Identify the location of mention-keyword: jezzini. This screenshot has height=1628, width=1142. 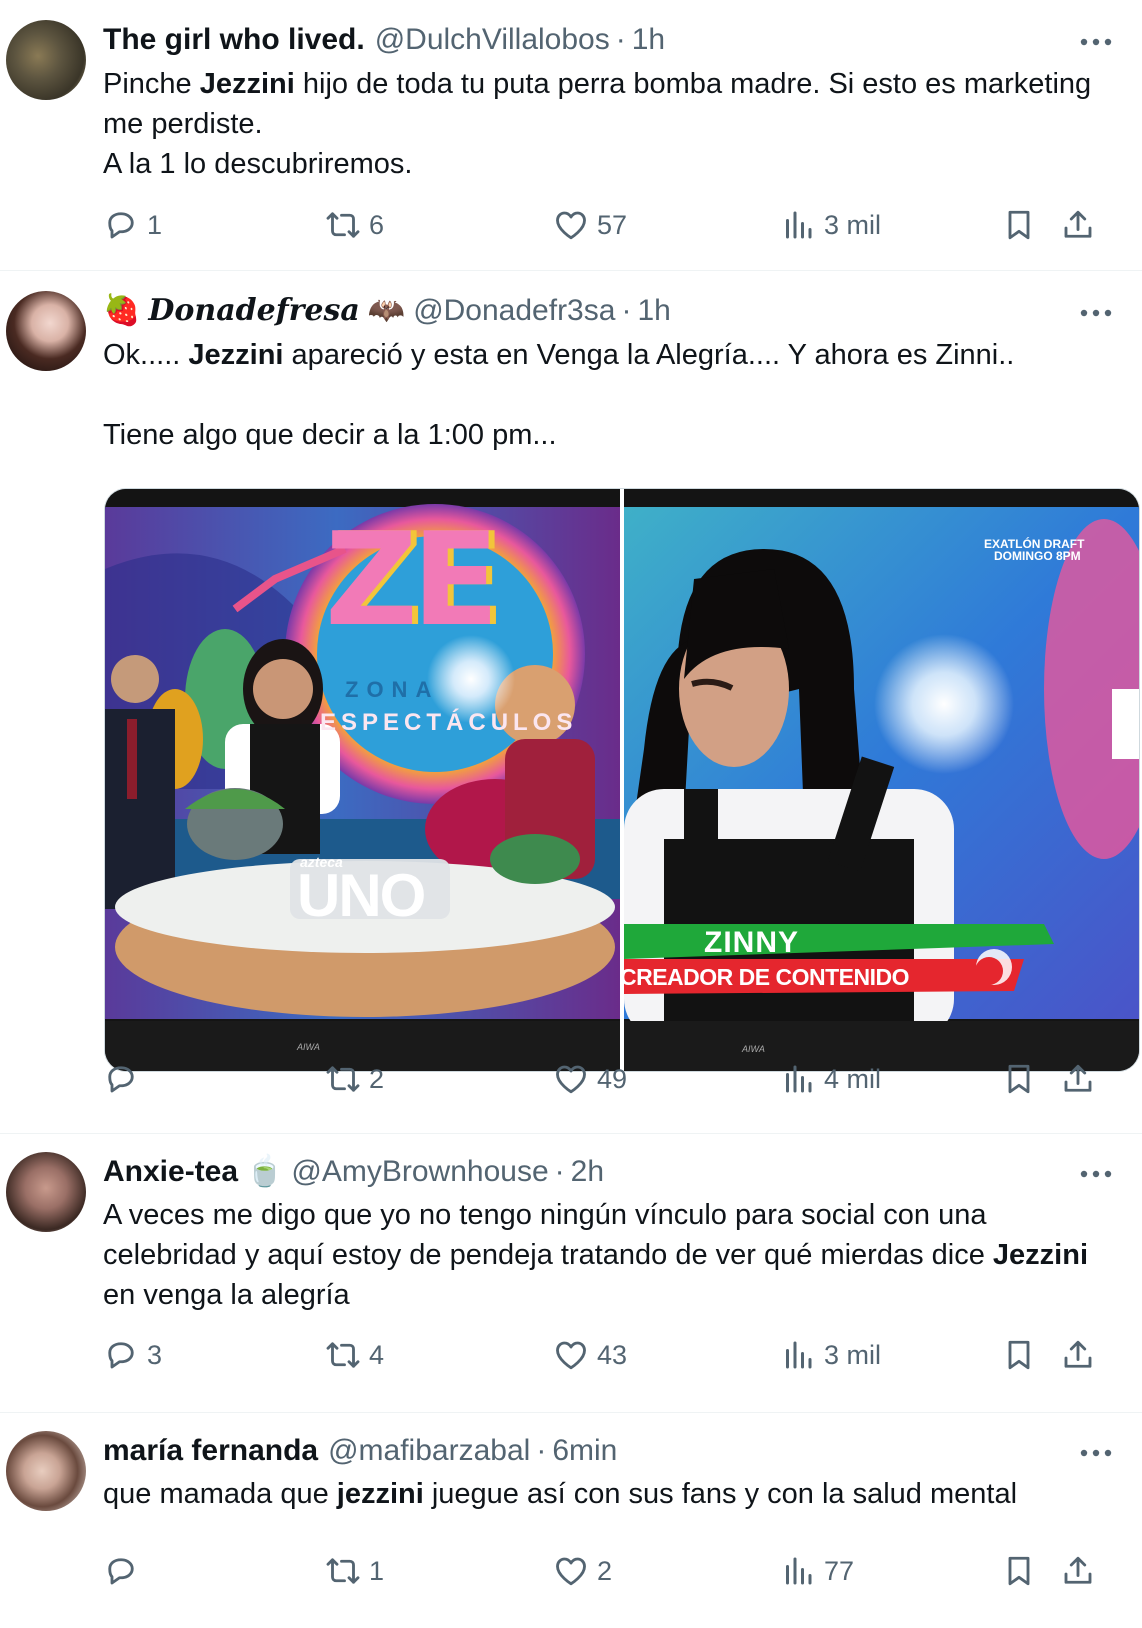
(380, 1494).